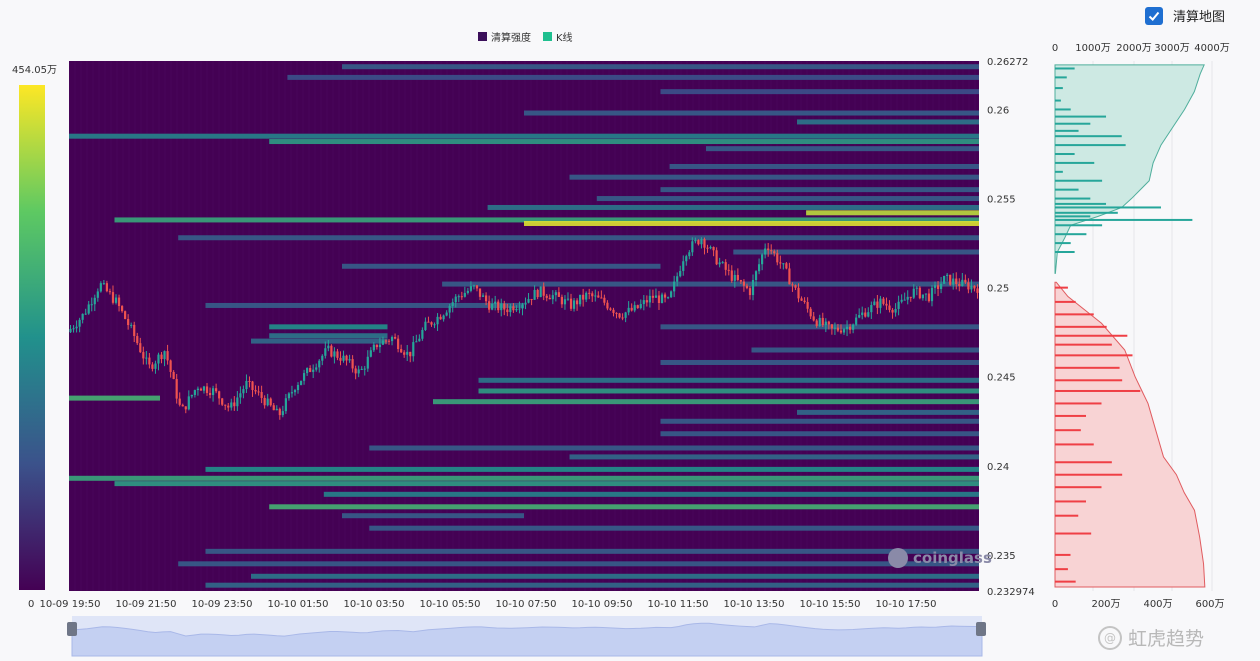 This screenshot has height=661, width=1260. I want to click on zoom-slider-right-handle, so click(981, 629).